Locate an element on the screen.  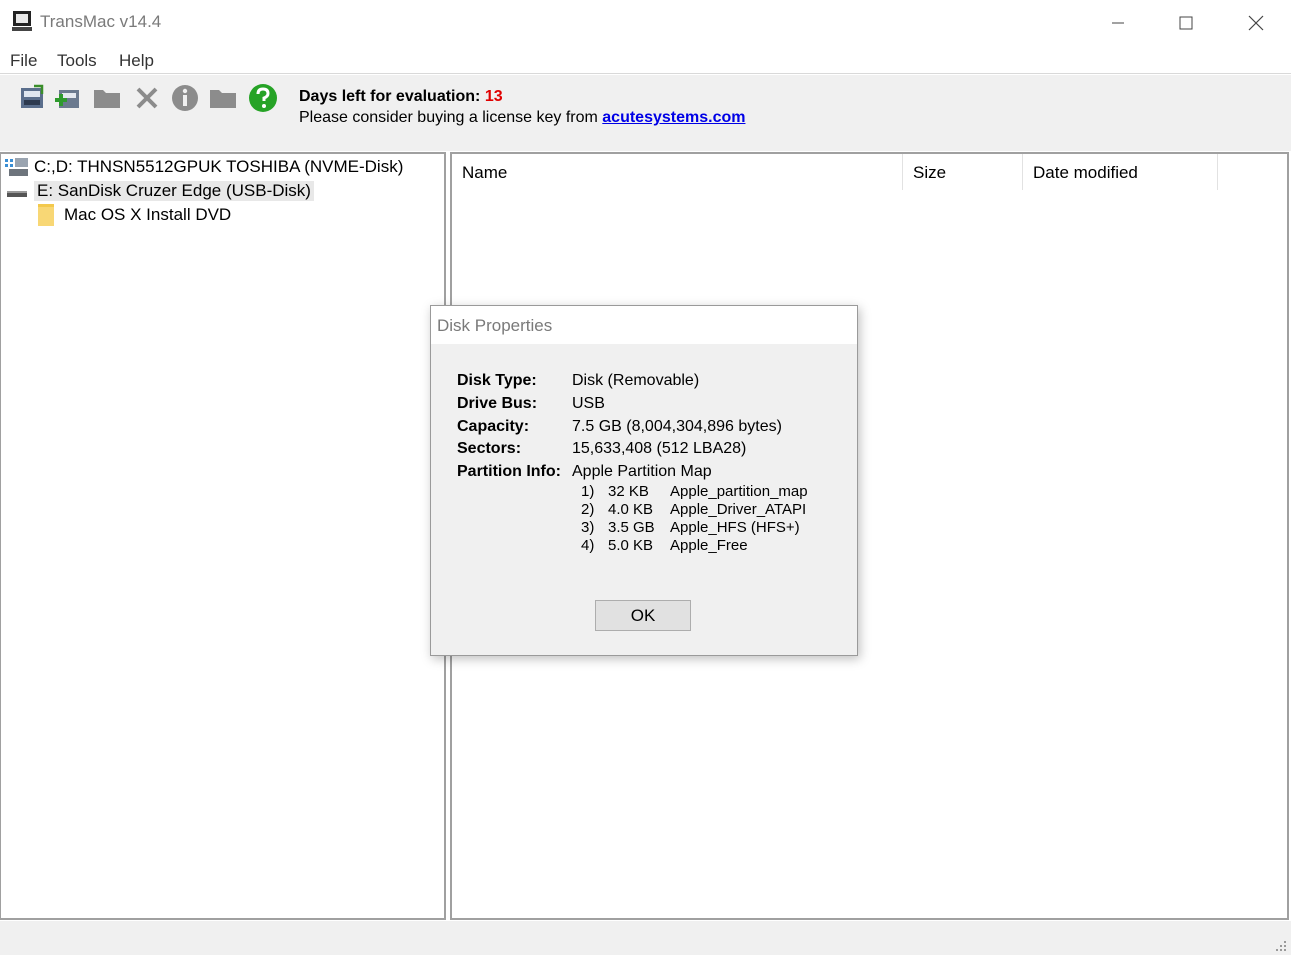
evaluation-label: Days left for evaluation: is located at coordinates (390, 96).